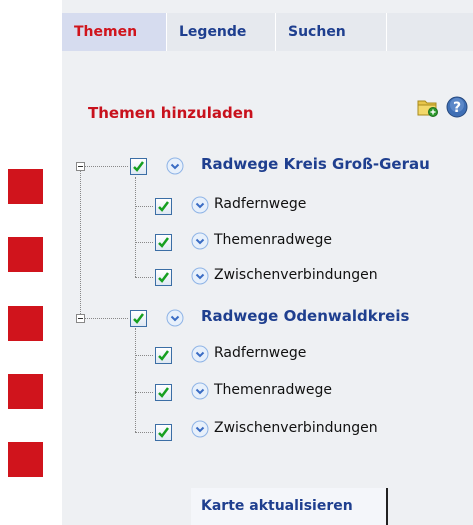 Image resolution: width=473 pixels, height=525 pixels. I want to click on tab-themen: Themen, so click(114, 32).